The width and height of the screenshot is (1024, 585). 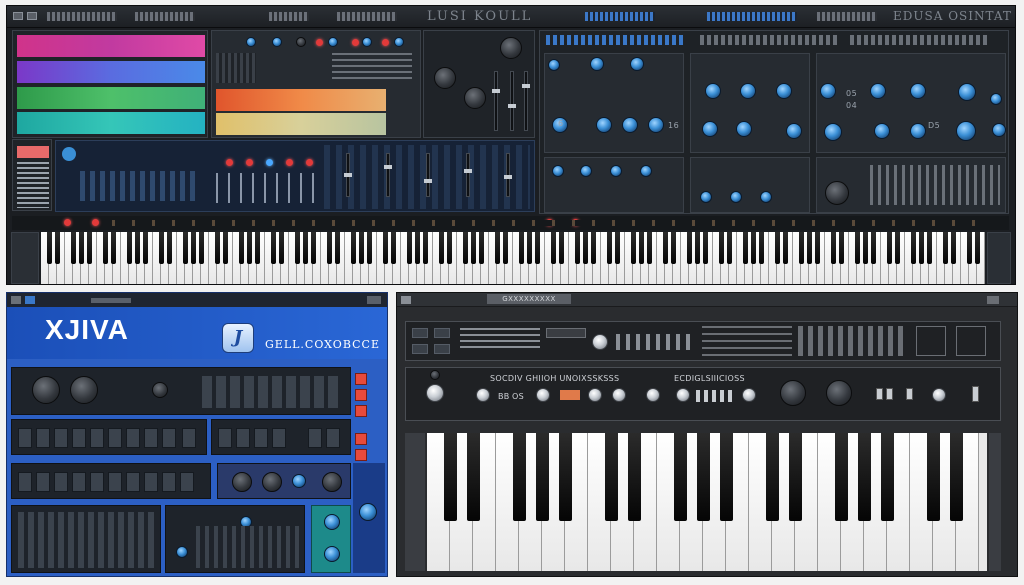 I want to click on power-icon, so click(x=931, y=341).